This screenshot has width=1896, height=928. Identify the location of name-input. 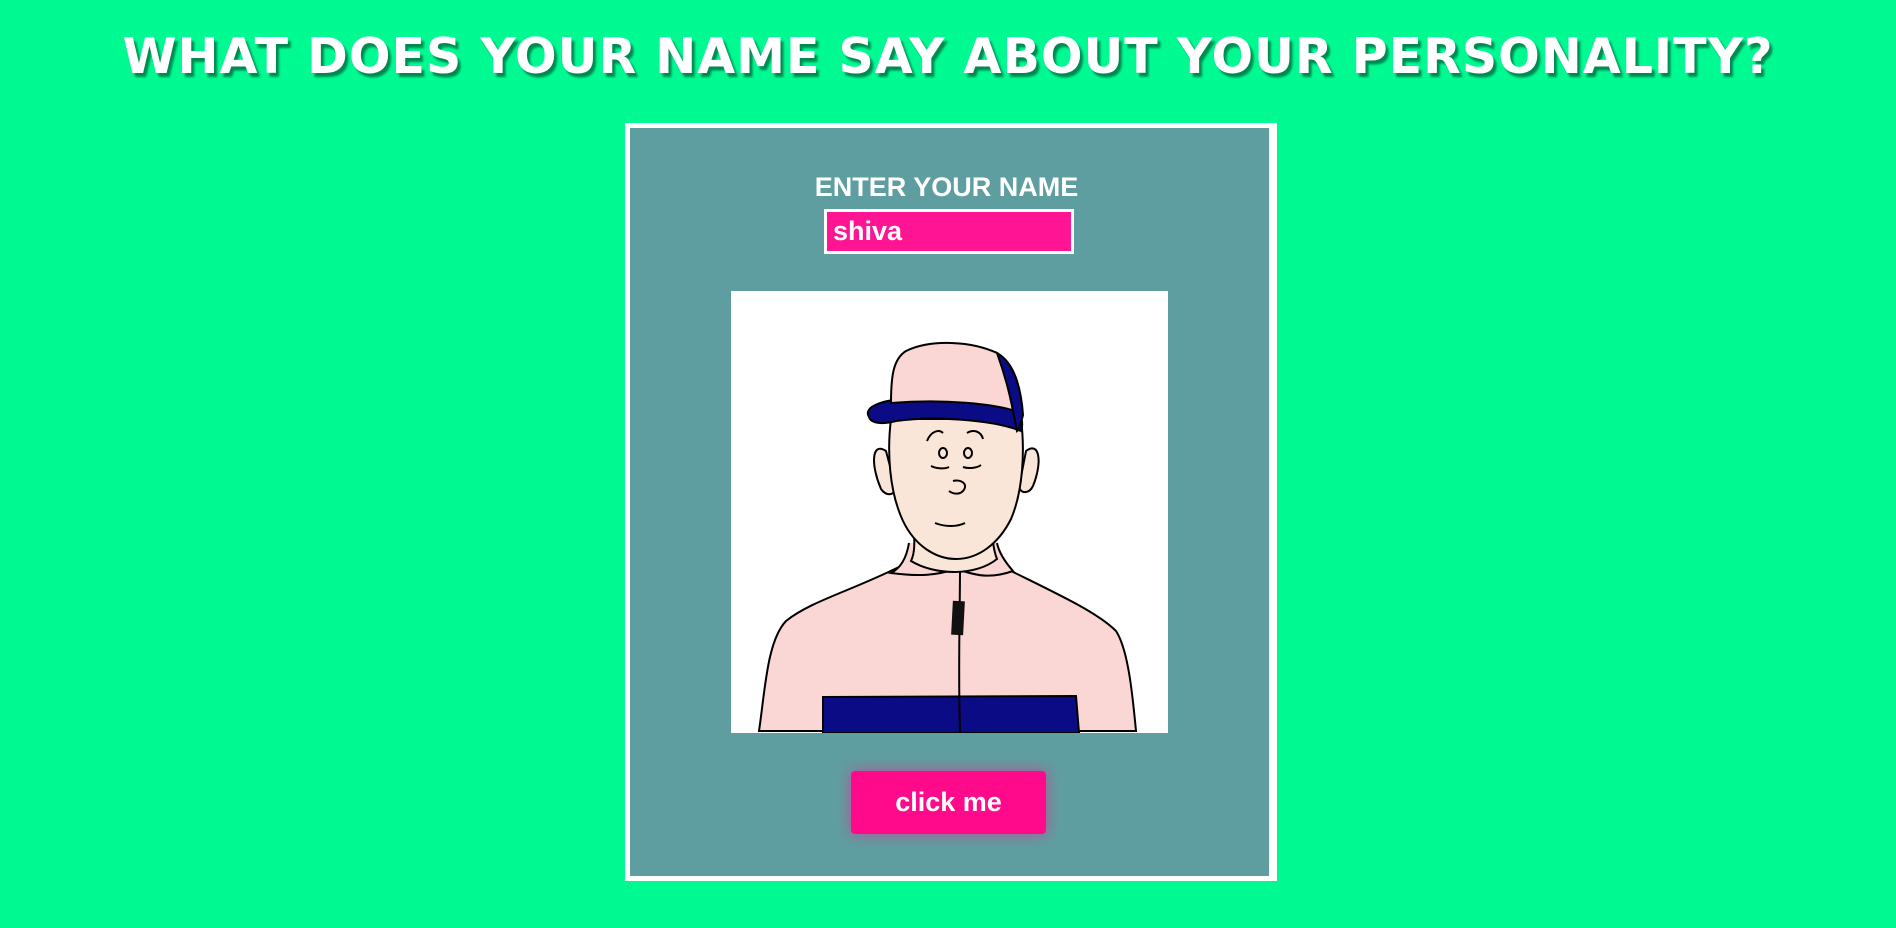
(949, 231).